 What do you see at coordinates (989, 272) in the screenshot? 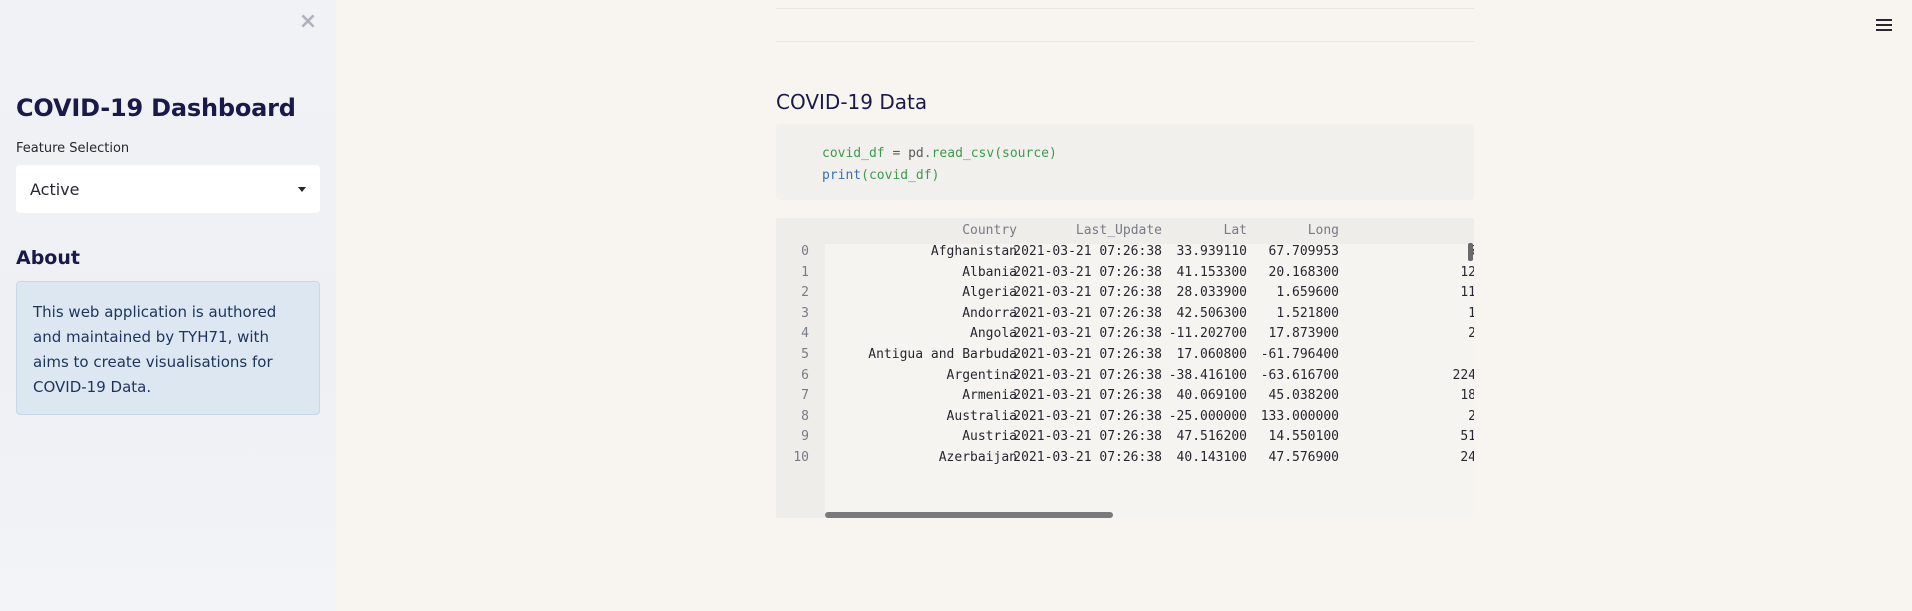
I see `table-cell: Albania` at bounding box center [989, 272].